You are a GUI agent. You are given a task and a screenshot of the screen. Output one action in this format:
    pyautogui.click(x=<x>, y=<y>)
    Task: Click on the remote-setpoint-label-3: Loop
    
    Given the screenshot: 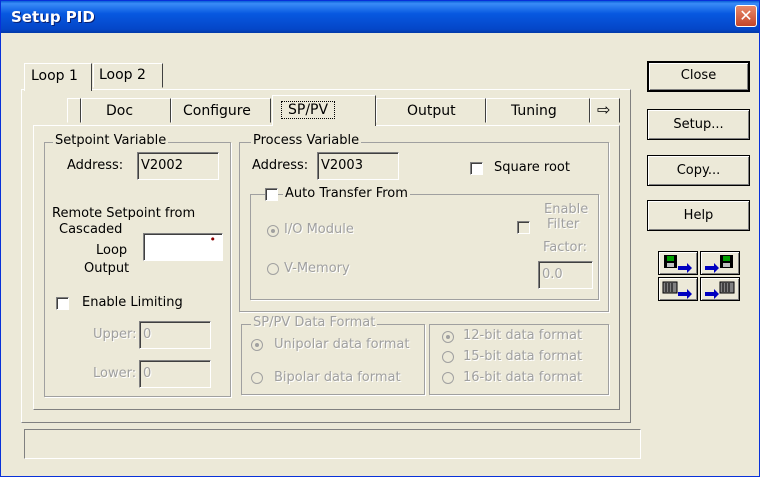 What is the action you would take?
    pyautogui.click(x=112, y=250)
    